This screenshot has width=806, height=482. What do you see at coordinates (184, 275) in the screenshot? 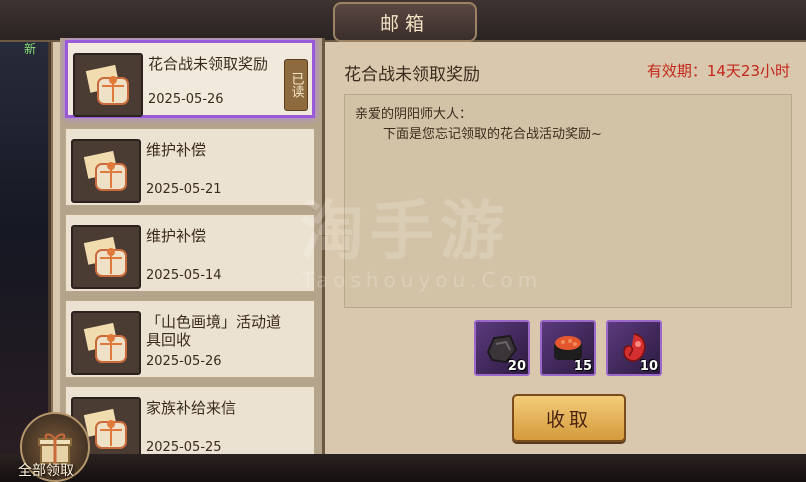
I see `mail-date: 2025-05-14` at bounding box center [184, 275].